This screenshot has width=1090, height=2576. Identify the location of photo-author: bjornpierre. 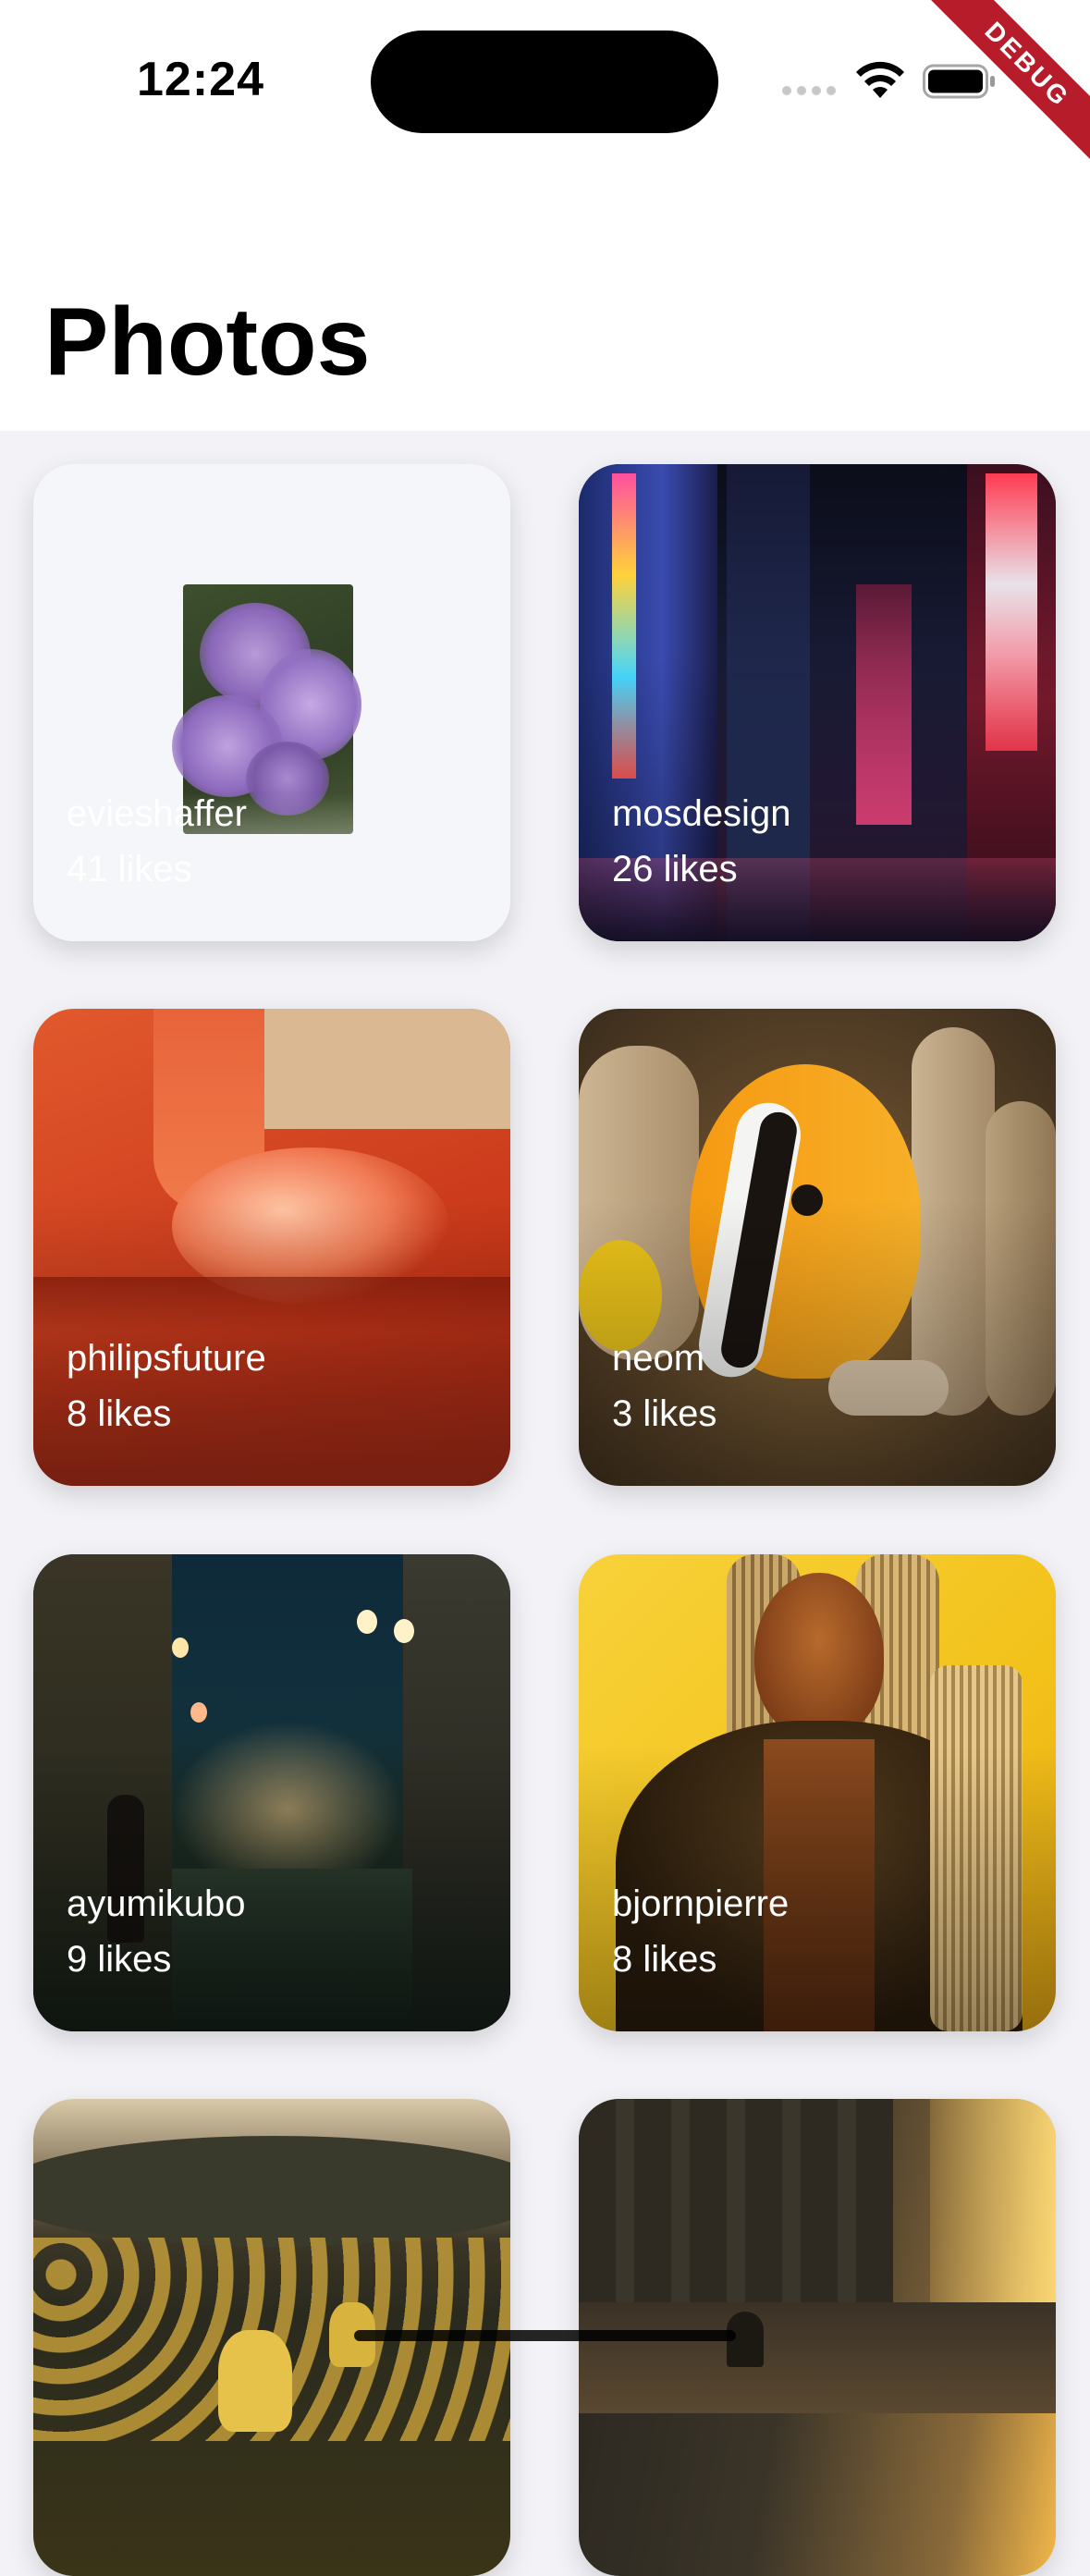
(701, 1903).